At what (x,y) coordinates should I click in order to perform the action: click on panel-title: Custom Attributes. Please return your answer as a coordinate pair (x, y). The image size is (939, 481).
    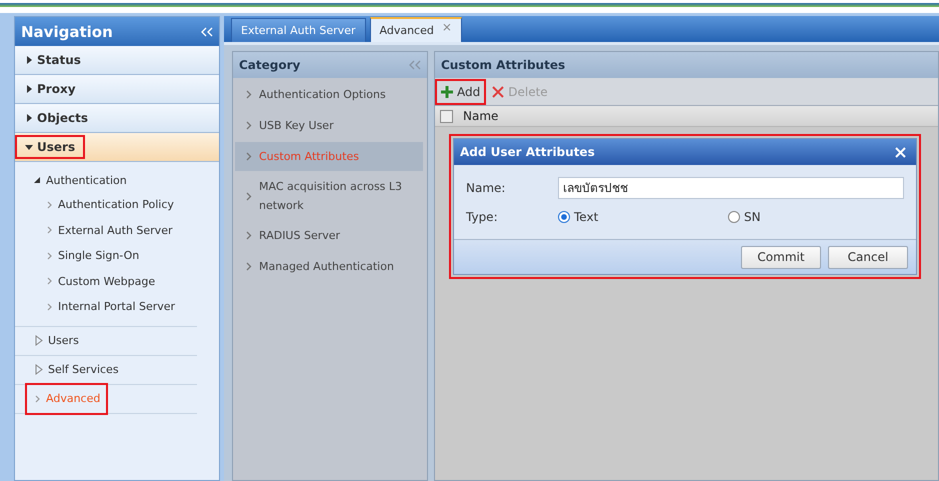
    Looking at the image, I should click on (503, 65).